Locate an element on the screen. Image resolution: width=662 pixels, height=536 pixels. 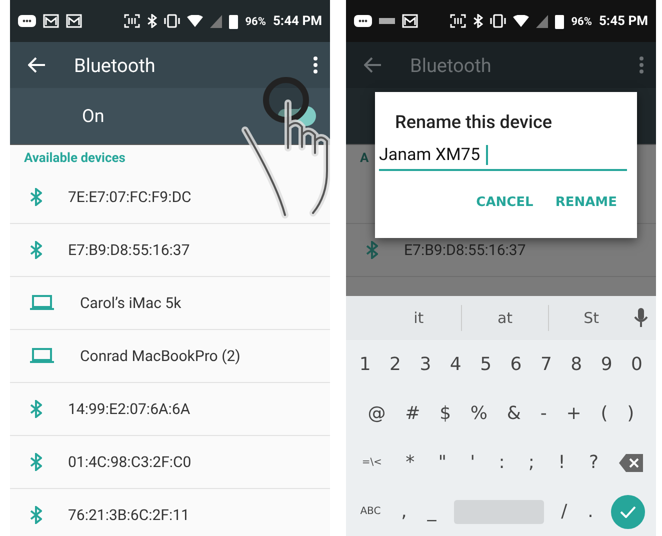
keyboard-key: 4 is located at coordinates (455, 364).